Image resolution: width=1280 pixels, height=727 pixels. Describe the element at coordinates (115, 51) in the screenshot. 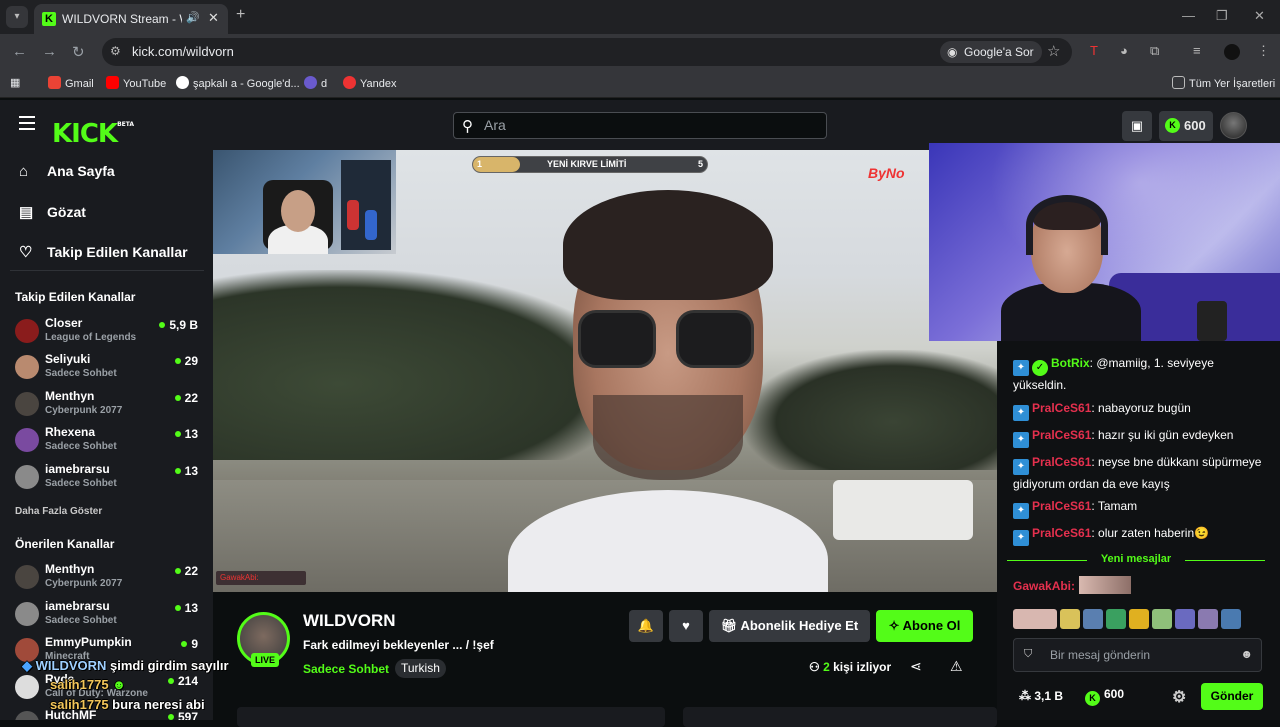

I see `site-info-icon: ⚙` at that location.